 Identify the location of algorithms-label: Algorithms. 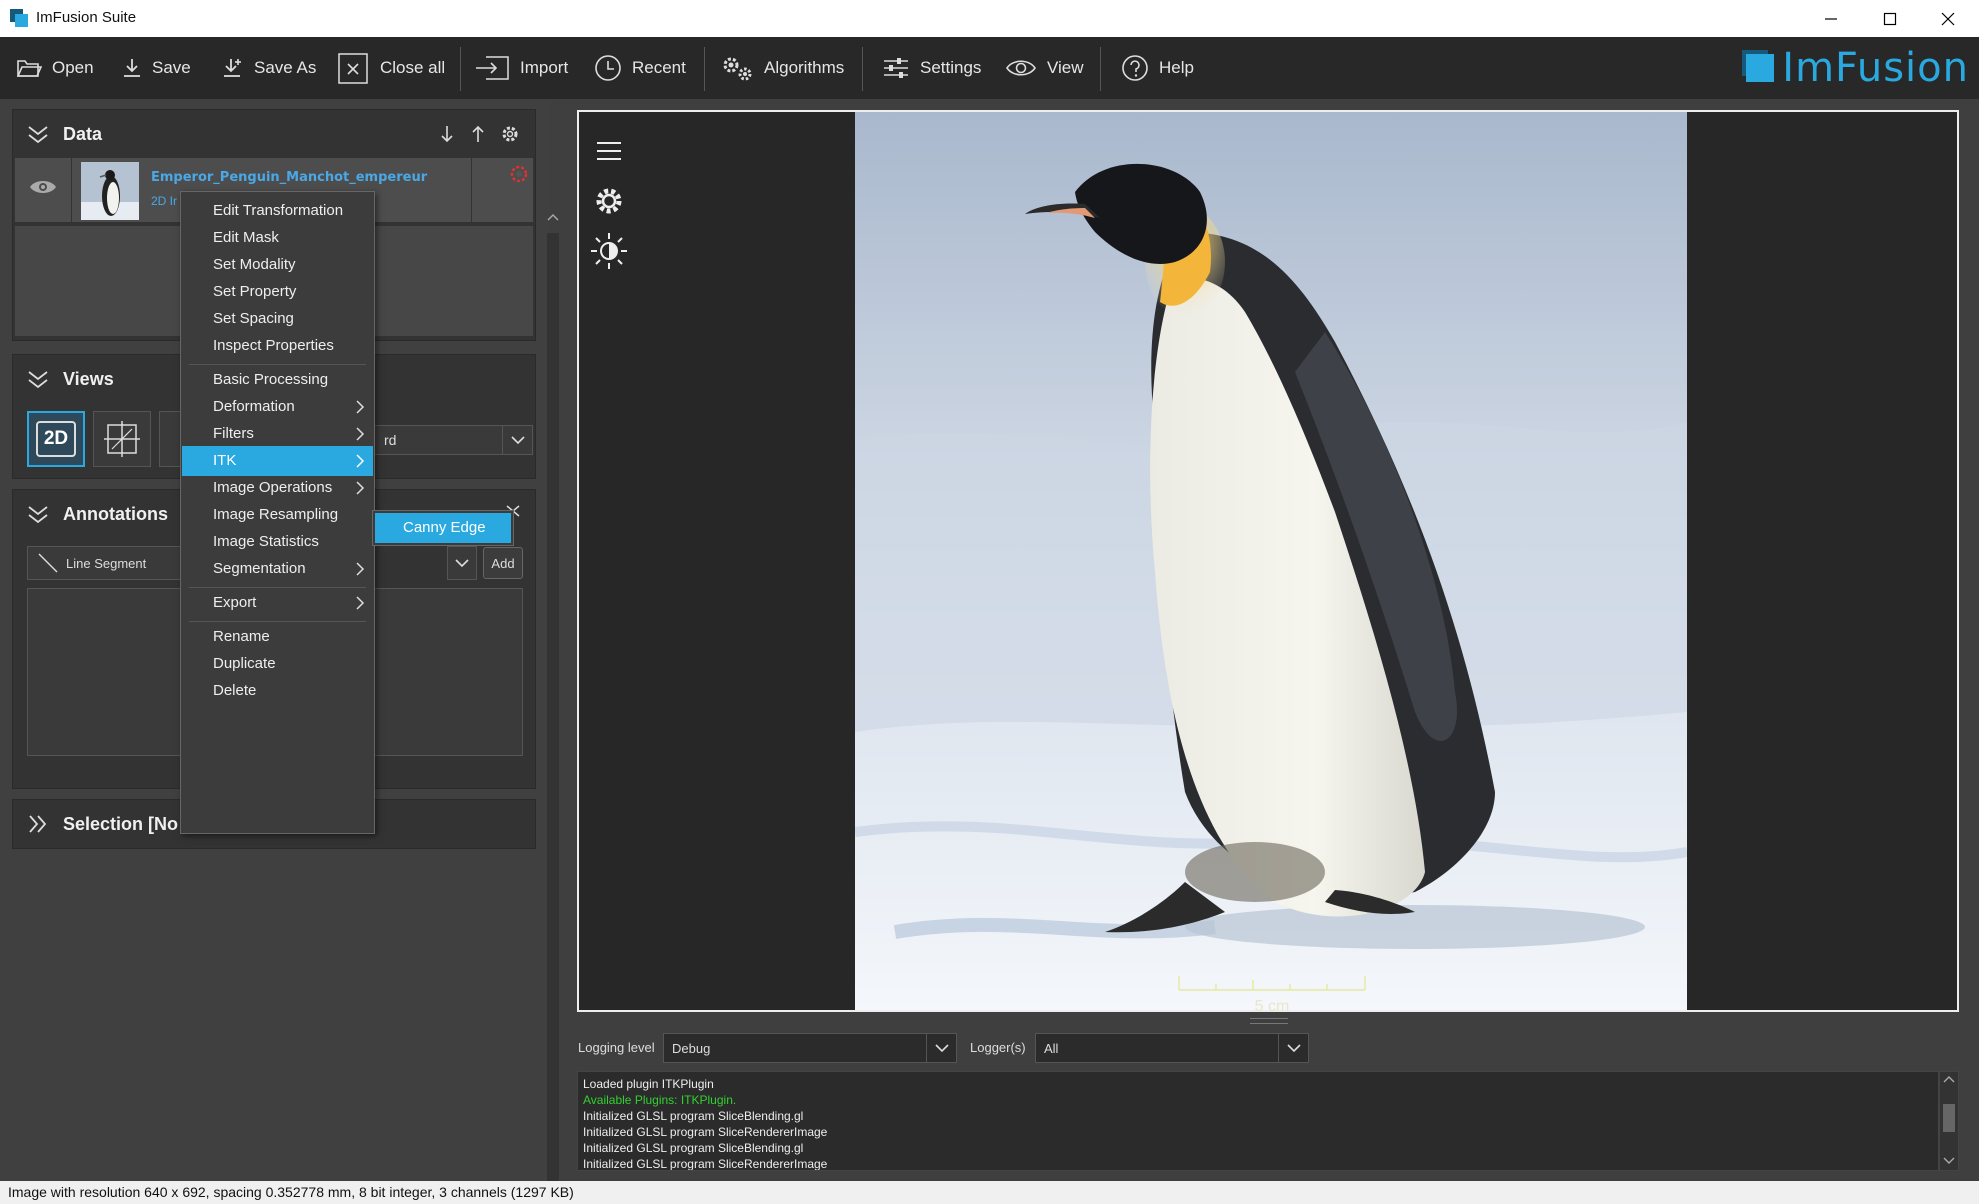
(804, 67).